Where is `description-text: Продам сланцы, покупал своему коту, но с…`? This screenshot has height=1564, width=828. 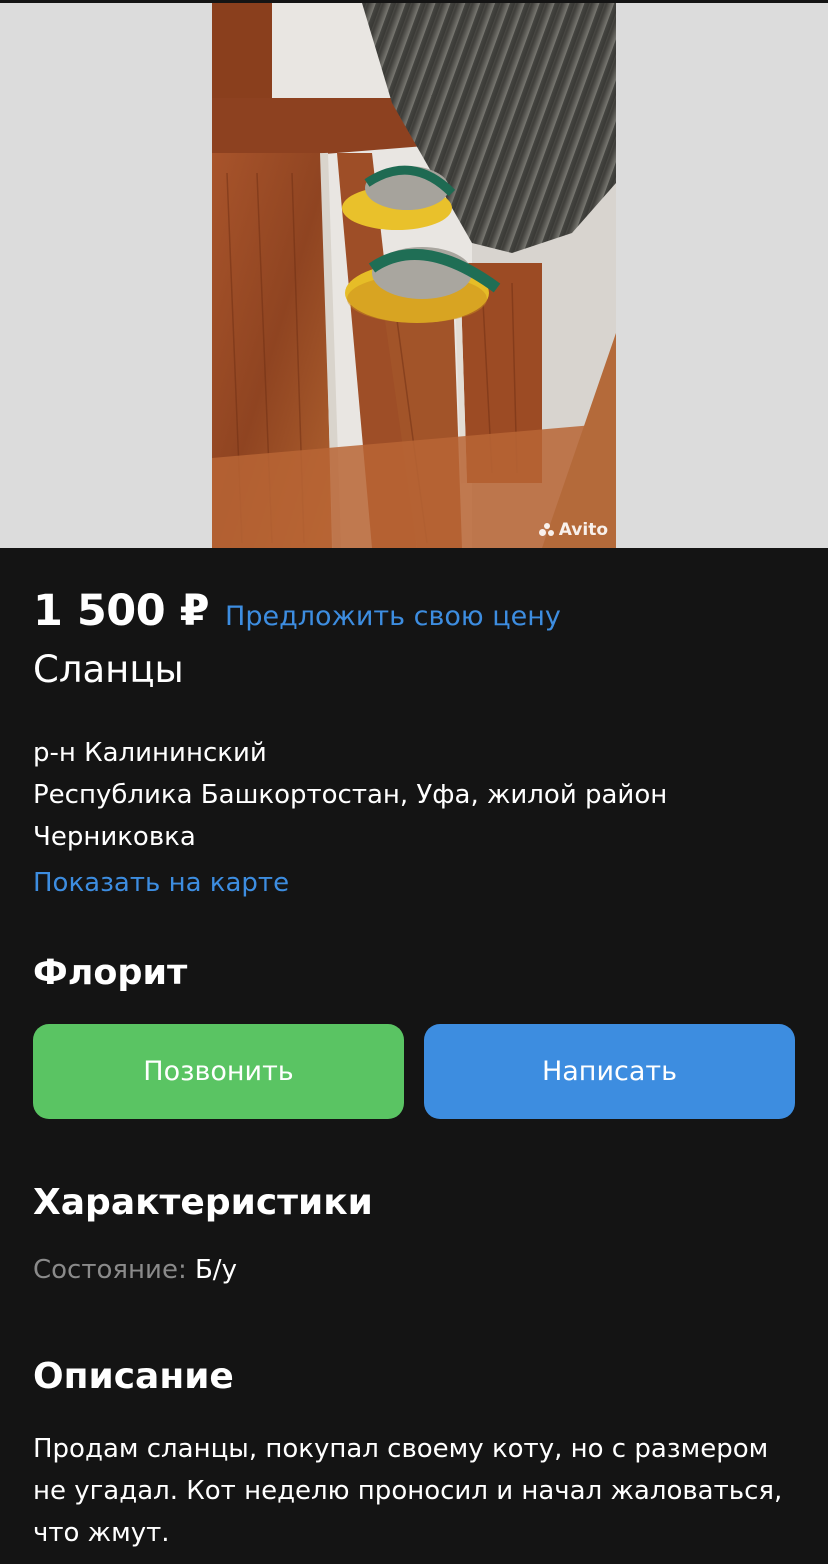 description-text: Продам сланцы, покупал своему коту, но с… is located at coordinates (408, 1491).